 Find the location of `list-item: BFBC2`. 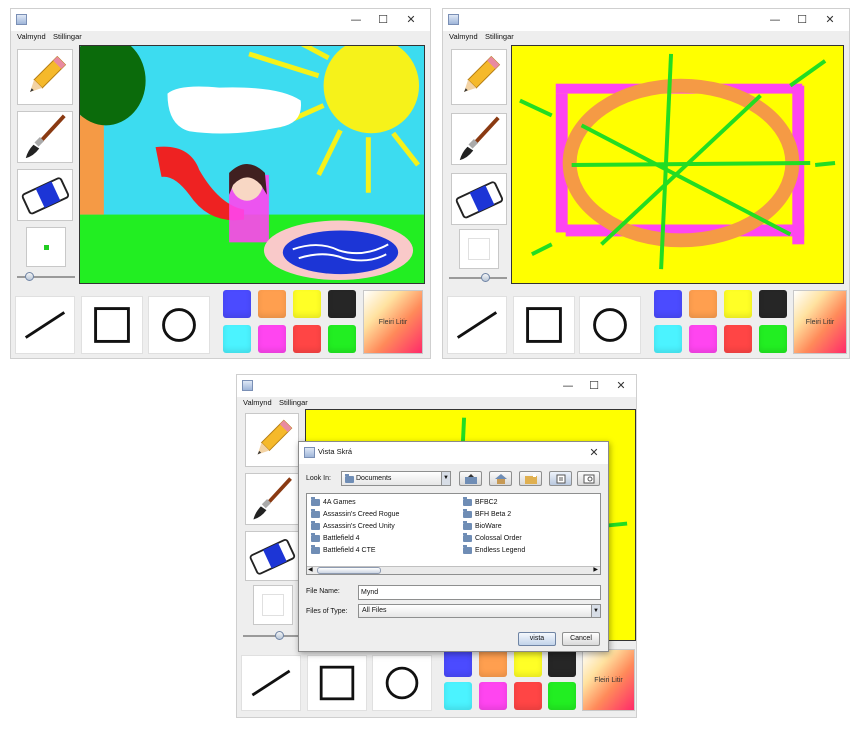

list-item: BFBC2 is located at coordinates (480, 502).